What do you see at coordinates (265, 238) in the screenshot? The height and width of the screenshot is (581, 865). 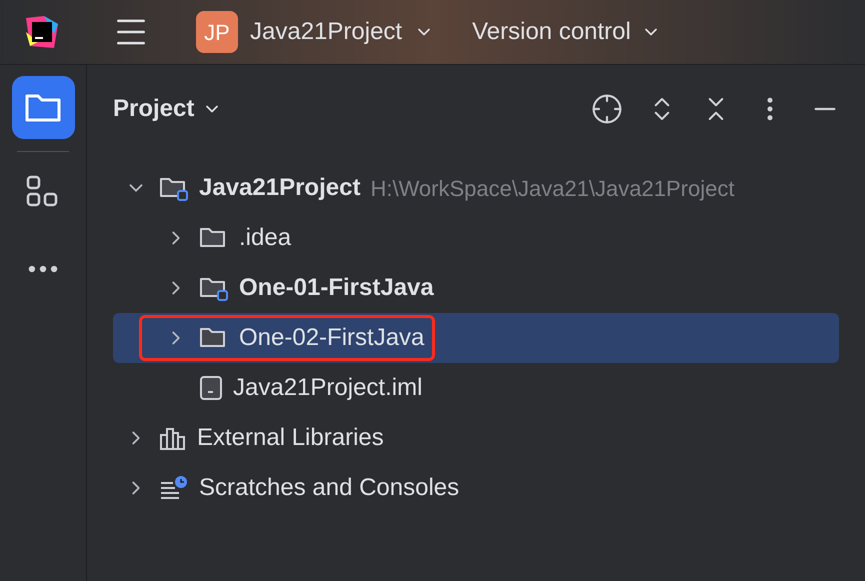 I see `item-name: .idea` at bounding box center [265, 238].